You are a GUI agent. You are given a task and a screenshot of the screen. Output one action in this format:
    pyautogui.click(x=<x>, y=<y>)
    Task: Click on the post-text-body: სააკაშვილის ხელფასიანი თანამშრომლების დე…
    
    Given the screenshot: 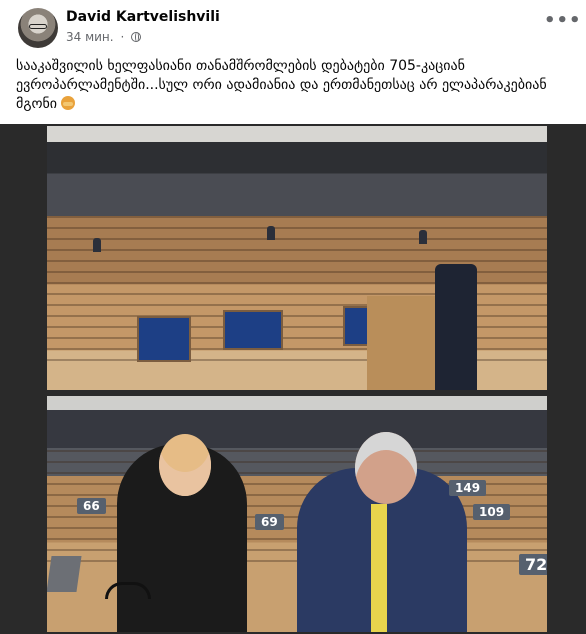 What is the action you would take?
    pyautogui.click(x=281, y=85)
    